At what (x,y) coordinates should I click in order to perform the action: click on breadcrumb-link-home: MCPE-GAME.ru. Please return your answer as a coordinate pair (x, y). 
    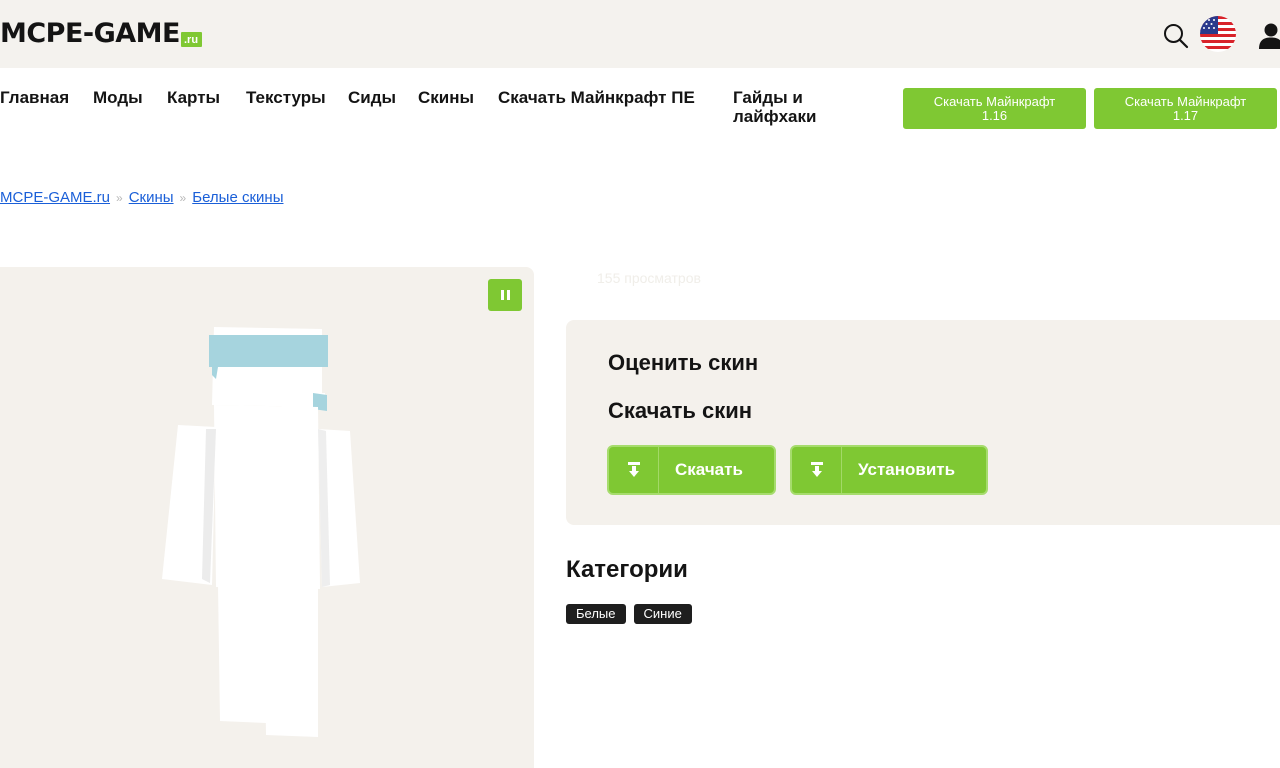
    Looking at the image, I should click on (55, 197).